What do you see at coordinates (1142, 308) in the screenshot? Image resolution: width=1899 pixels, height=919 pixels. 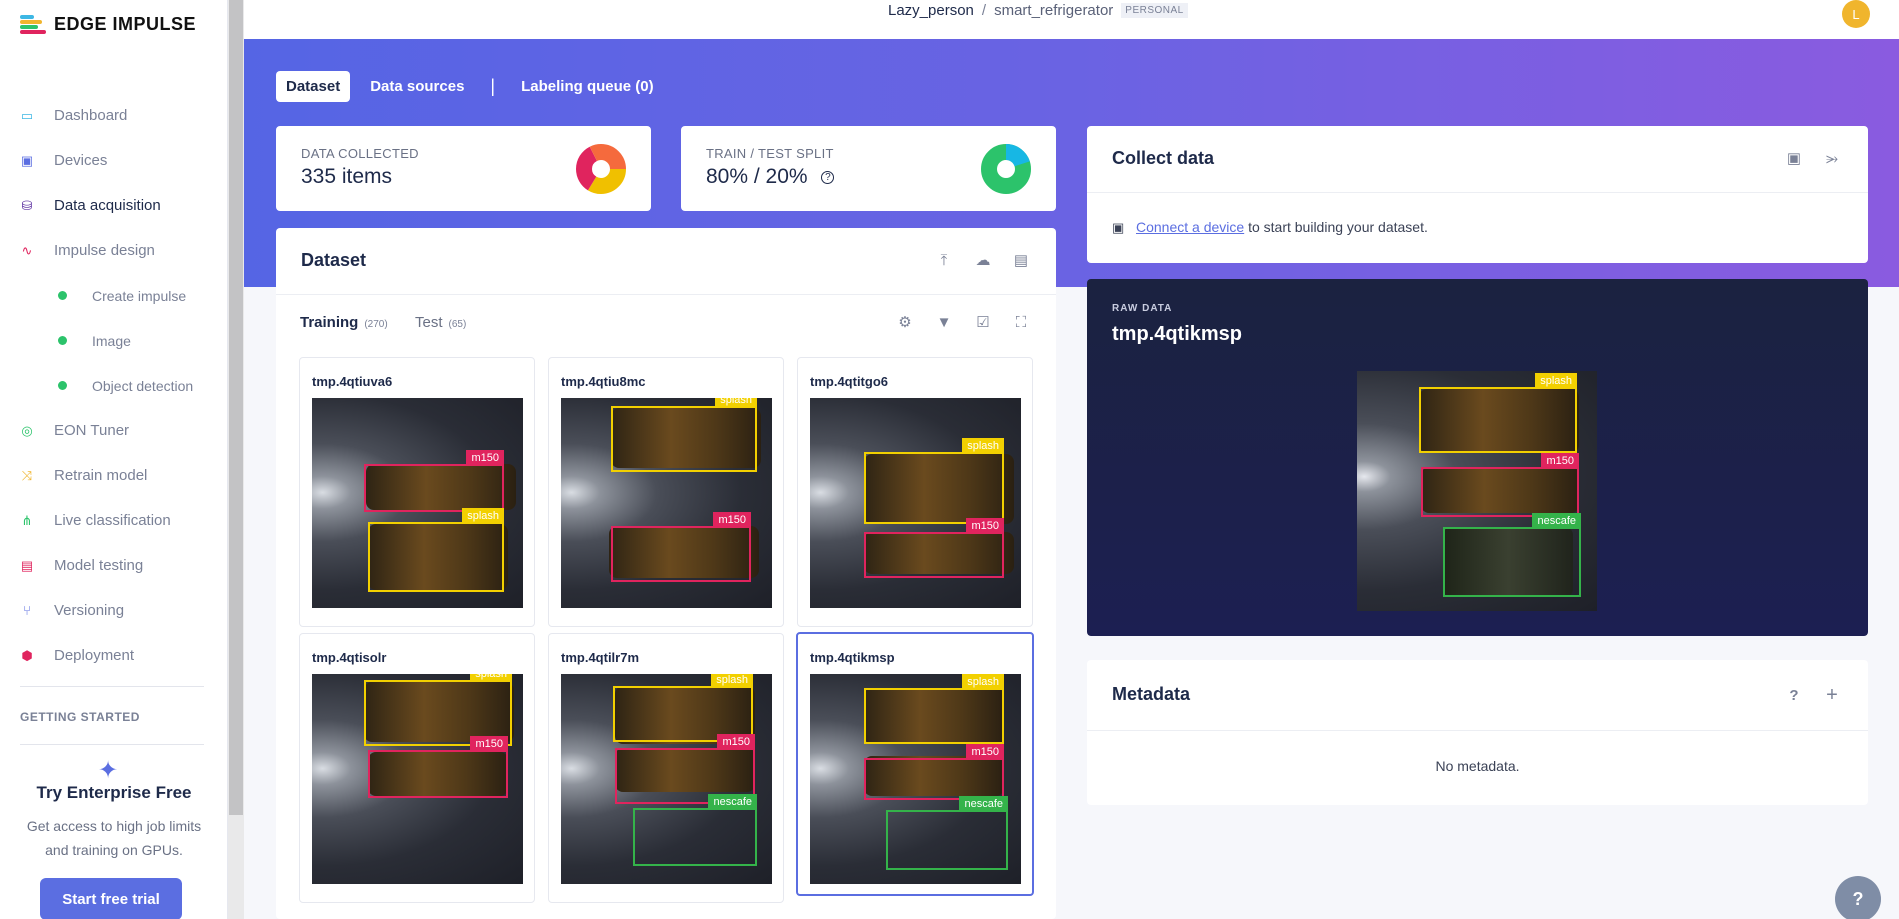 I see `raw-data-label: RAW DATA` at bounding box center [1142, 308].